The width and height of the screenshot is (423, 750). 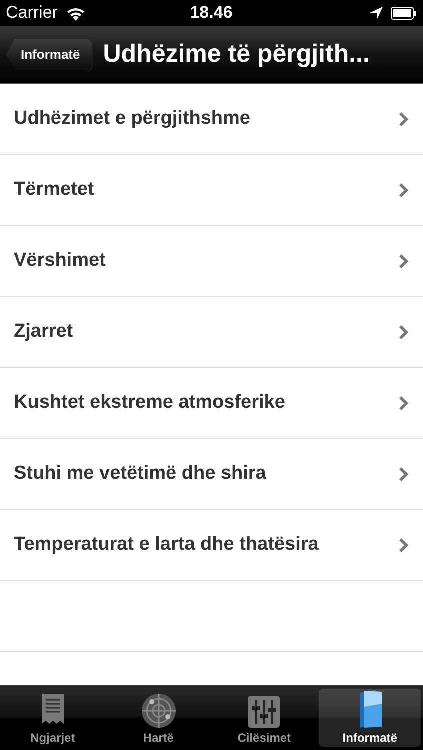 I want to click on list-item: Udhëzimet e përgjithshme, so click(x=211, y=119).